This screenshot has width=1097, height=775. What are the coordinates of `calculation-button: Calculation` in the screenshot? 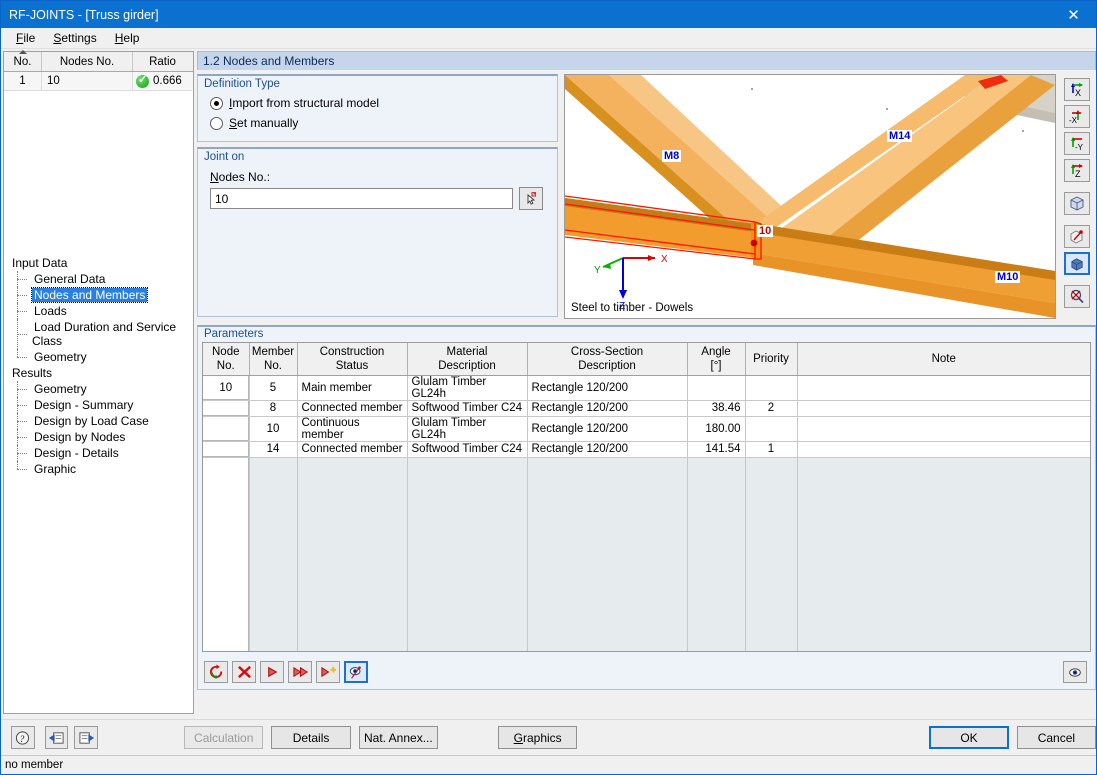 It's located at (224, 737).